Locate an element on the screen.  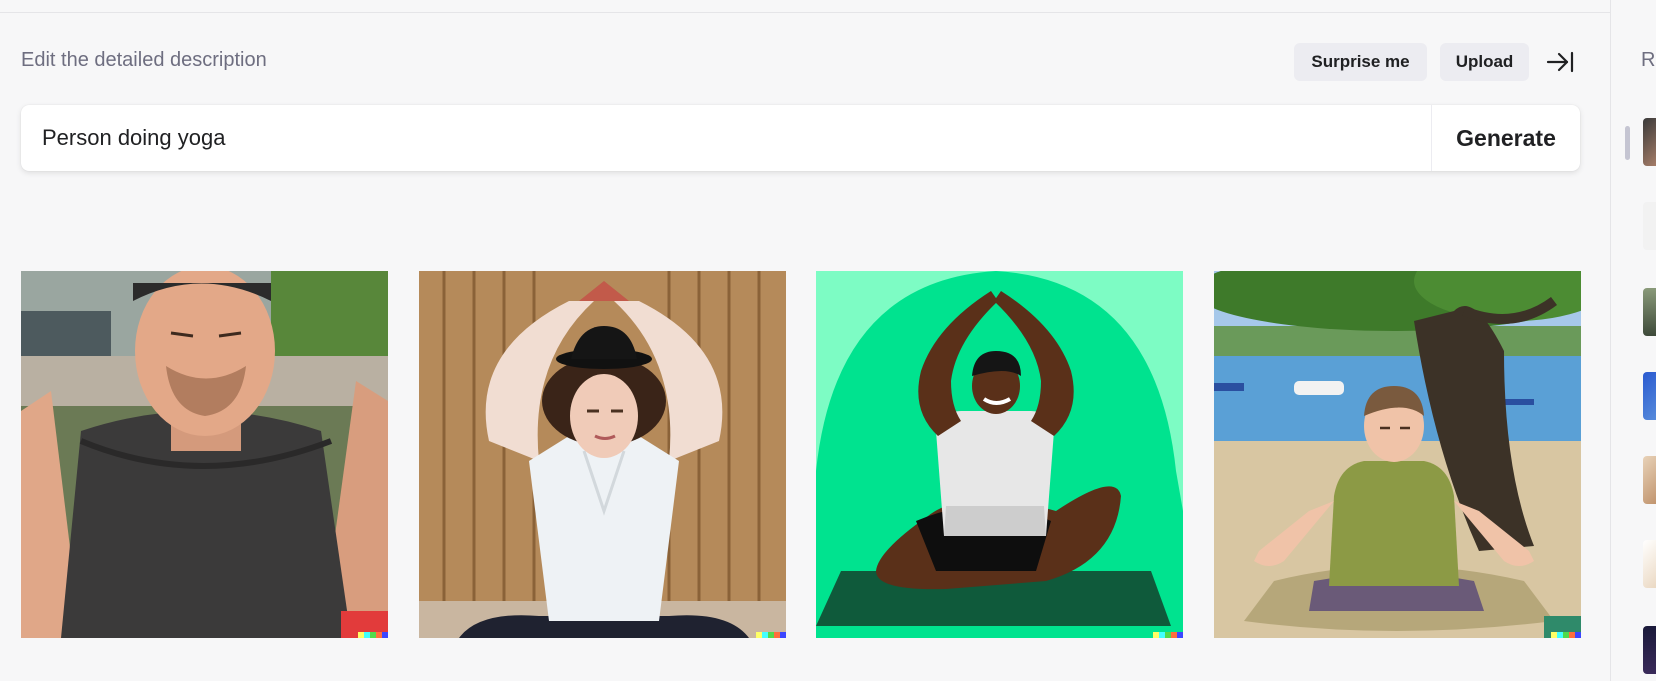
sidebar-title: R is located at coordinates (1648, 60).